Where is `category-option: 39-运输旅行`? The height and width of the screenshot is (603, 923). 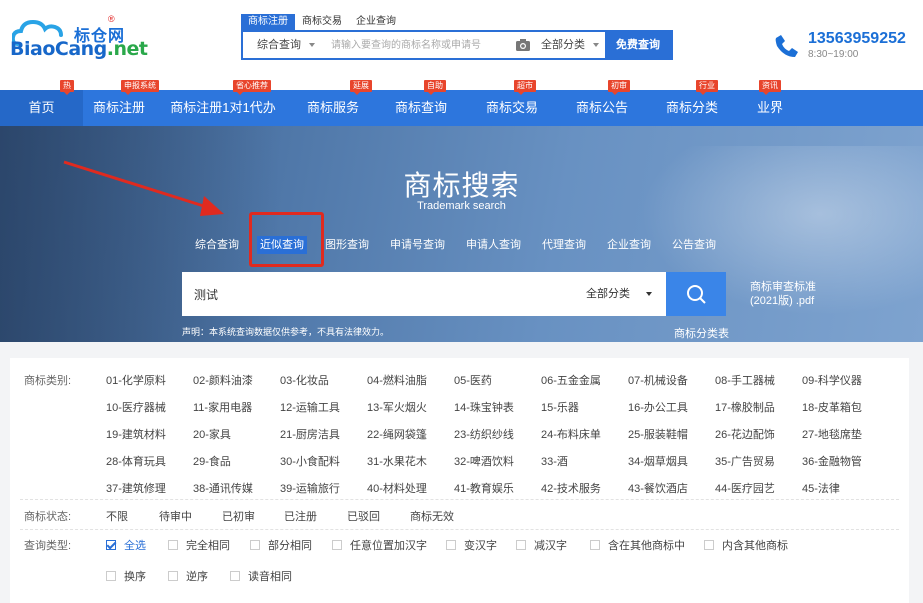
category-option: 39-运输旅行 is located at coordinates (310, 488).